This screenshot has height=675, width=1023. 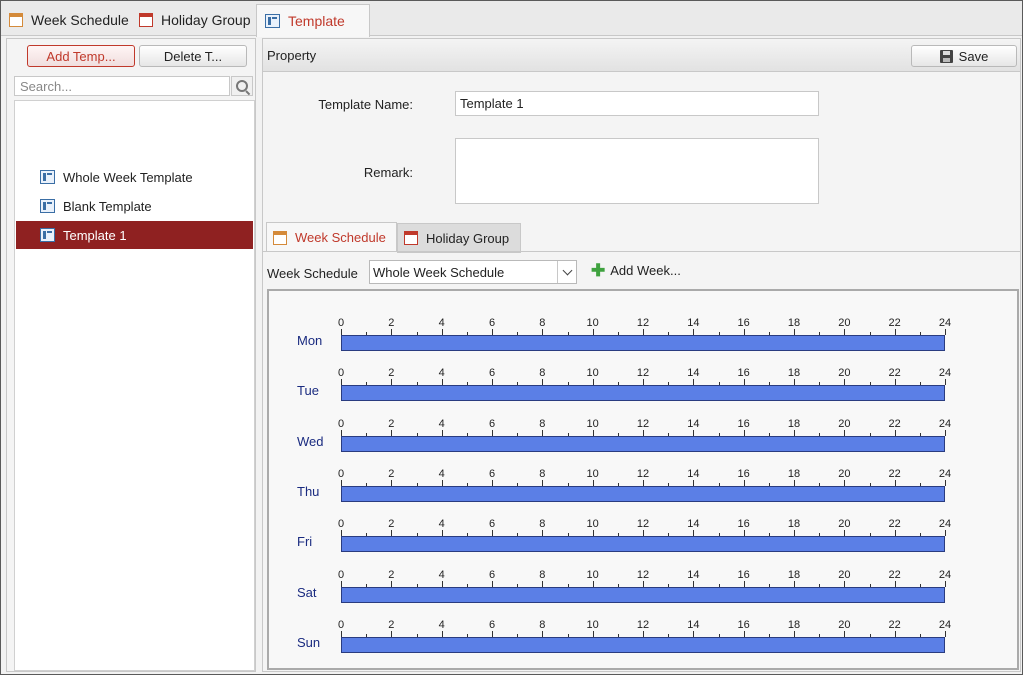 What do you see at coordinates (305, 542) in the screenshot?
I see `day-label-fri: Fri` at bounding box center [305, 542].